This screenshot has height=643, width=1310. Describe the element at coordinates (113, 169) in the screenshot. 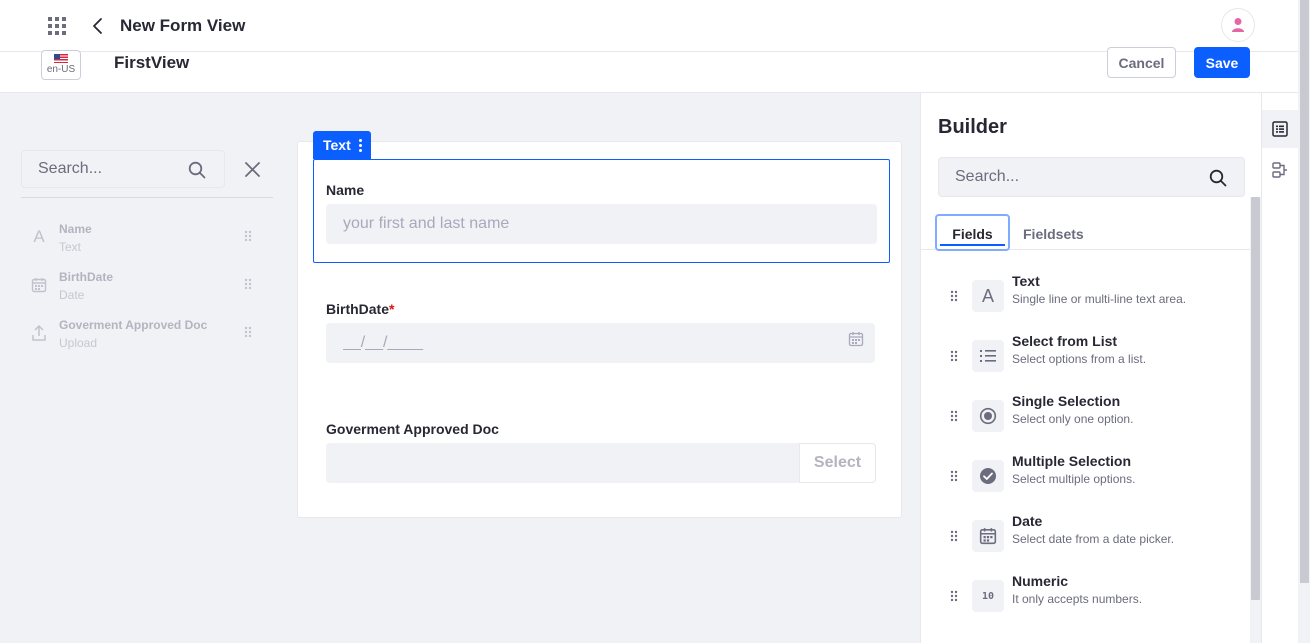

I see `left-search-input` at that location.